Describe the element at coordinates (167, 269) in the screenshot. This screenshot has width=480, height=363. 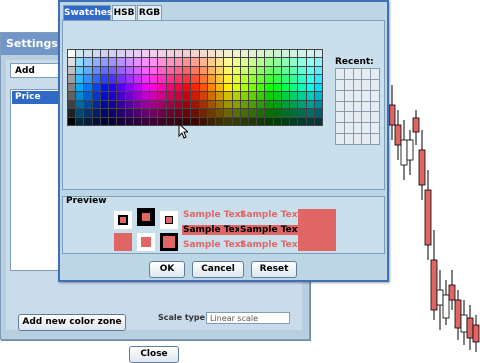
I see `ok-button: OK` at that location.